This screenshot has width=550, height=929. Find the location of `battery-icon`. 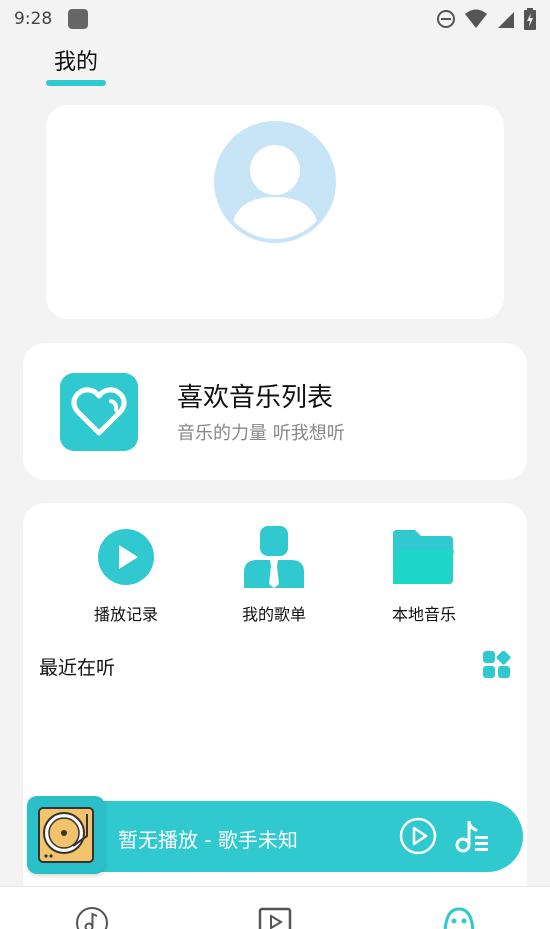

battery-icon is located at coordinates (530, 19).